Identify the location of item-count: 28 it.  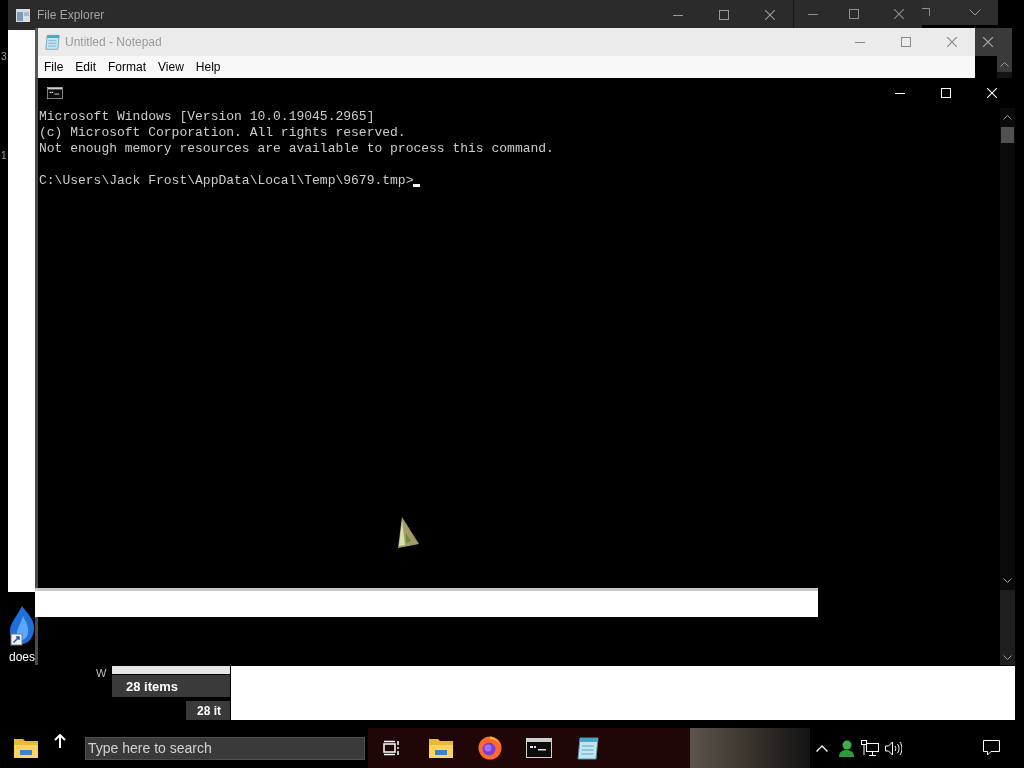
(209, 710).